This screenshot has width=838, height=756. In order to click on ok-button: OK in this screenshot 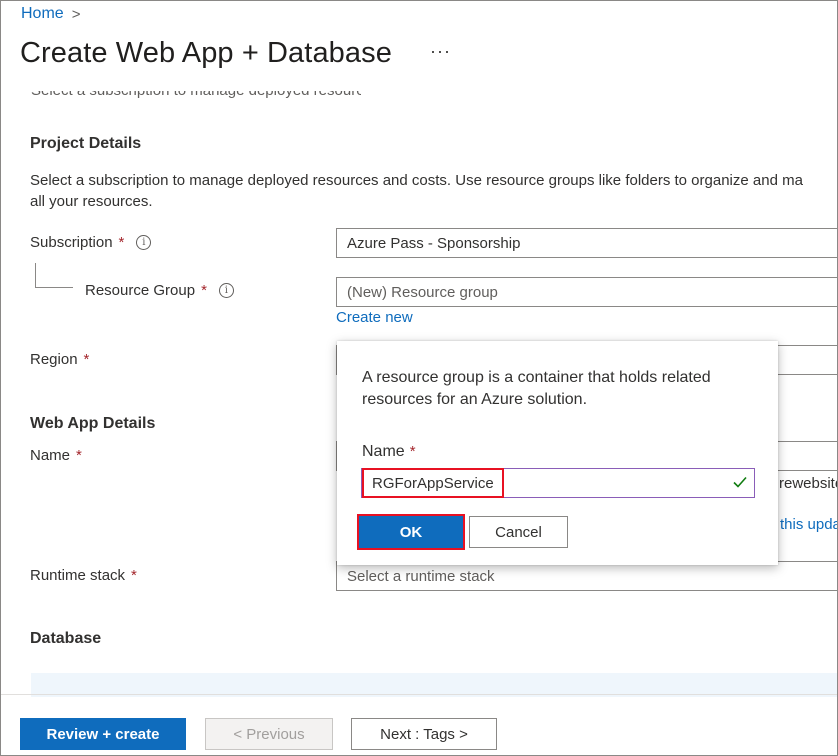, I will do `click(411, 532)`.